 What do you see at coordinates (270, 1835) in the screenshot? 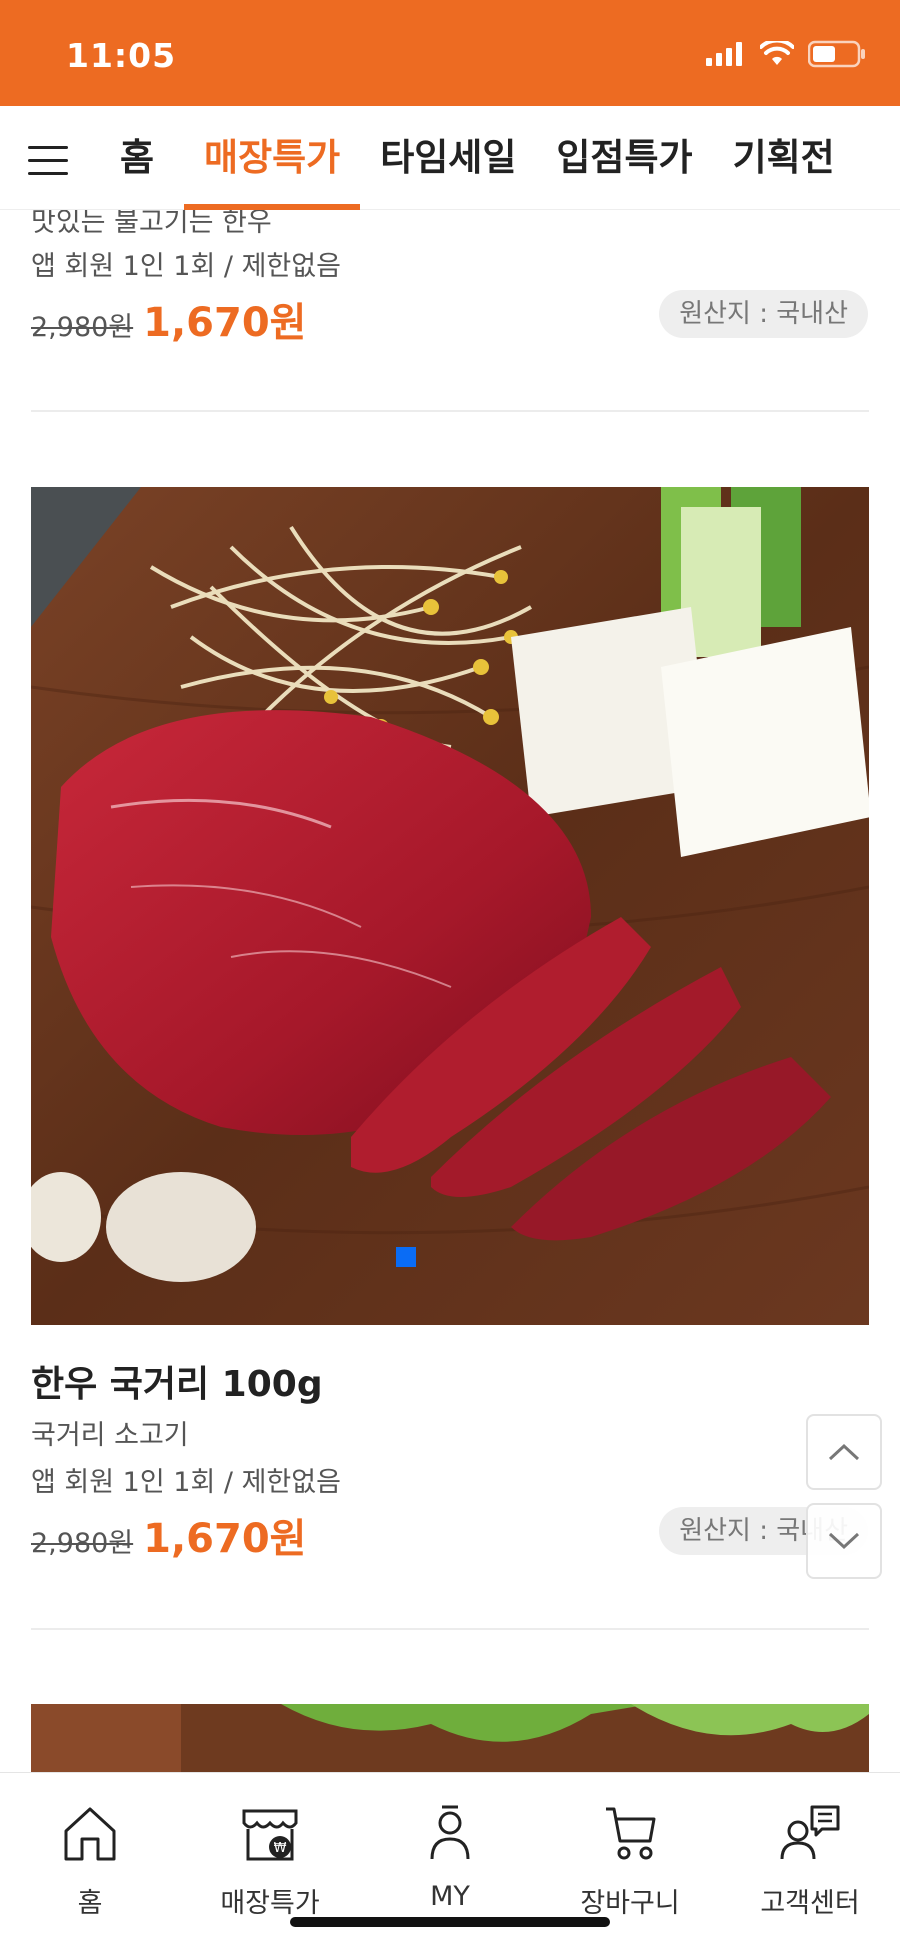
I see `store-icon: ₩` at bounding box center [270, 1835].